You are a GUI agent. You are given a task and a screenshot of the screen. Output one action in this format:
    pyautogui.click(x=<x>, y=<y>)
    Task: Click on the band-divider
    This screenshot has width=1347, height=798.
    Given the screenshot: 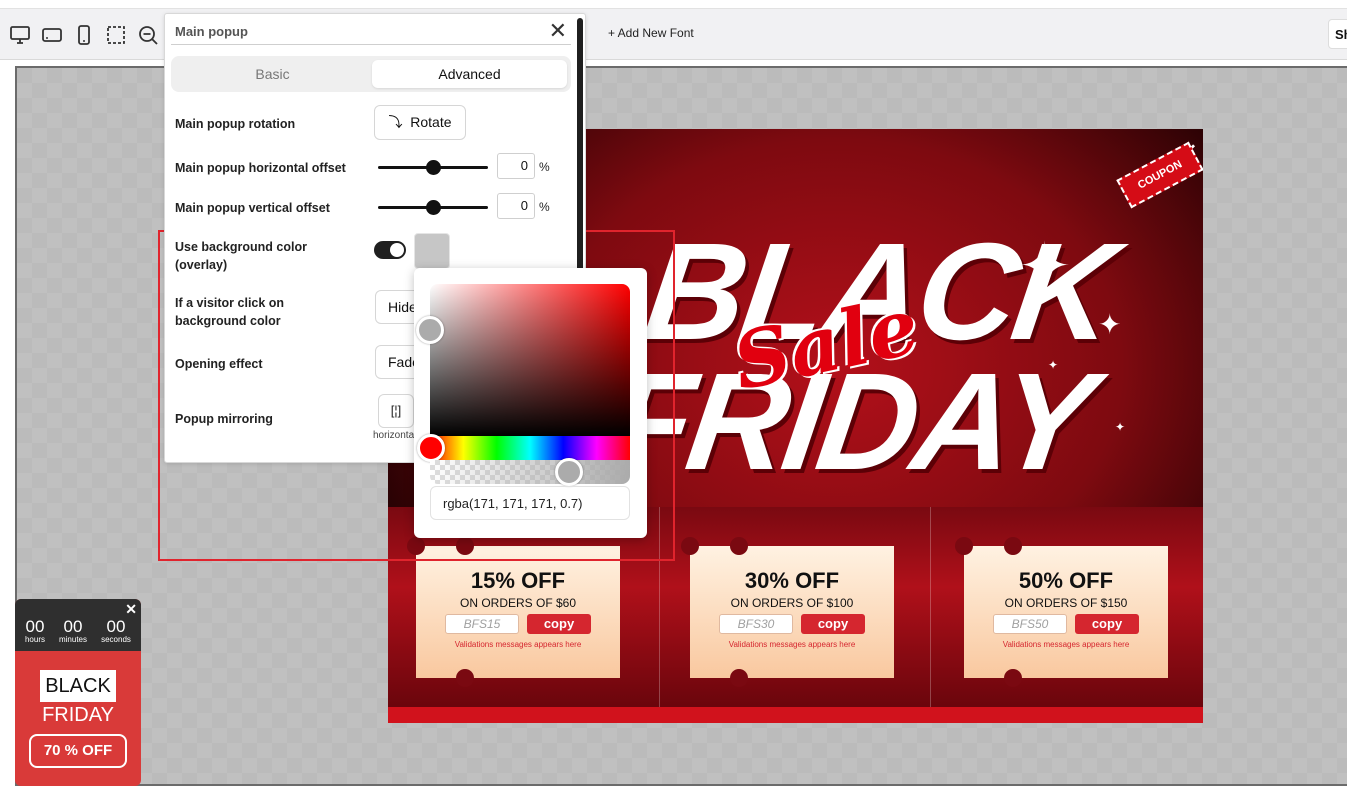 What is the action you would take?
    pyautogui.click(x=930, y=615)
    